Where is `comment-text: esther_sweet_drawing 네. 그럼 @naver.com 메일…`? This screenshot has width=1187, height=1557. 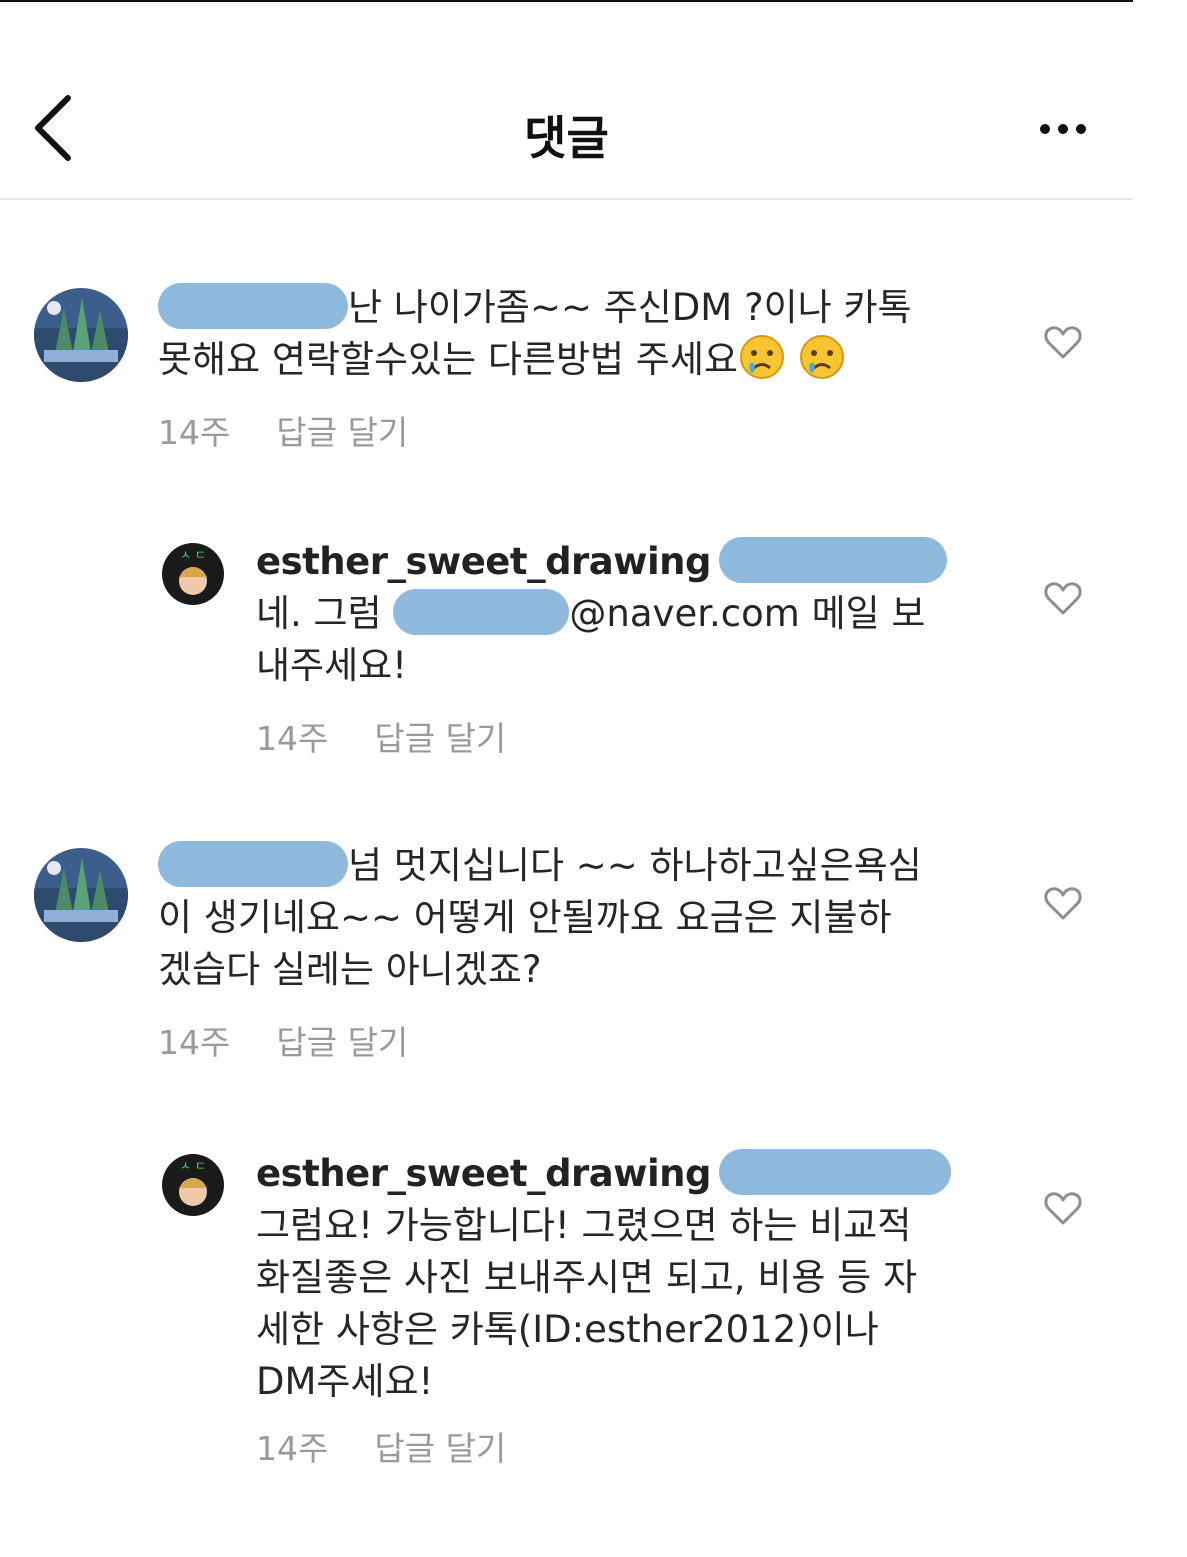
comment-text: esther_sweet_drawing 네. 그럼 @naver.com 메일… is located at coordinates (601, 614).